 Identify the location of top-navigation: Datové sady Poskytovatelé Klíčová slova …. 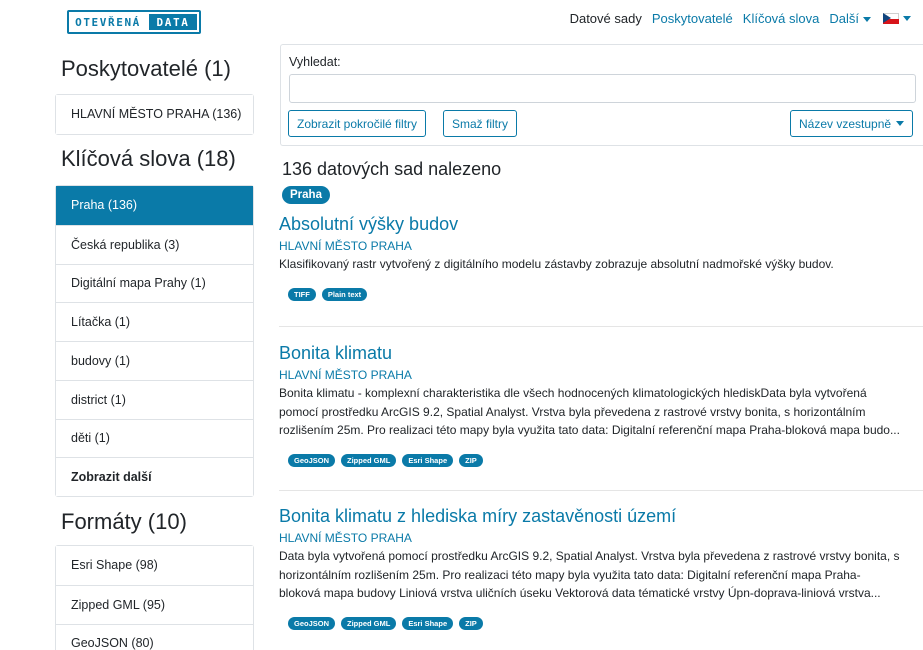
(735, 18).